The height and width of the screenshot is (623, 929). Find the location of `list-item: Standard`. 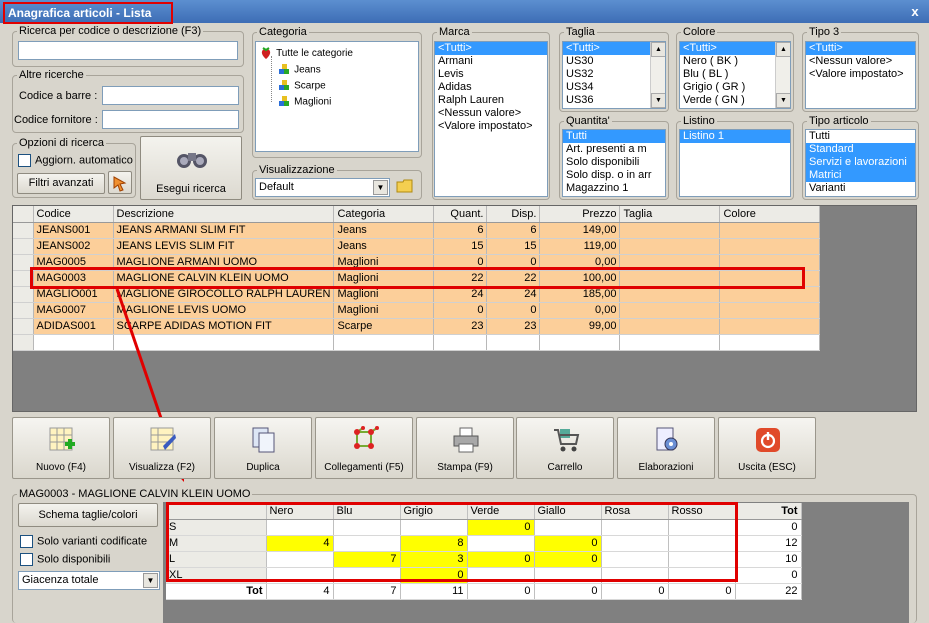

list-item: Standard is located at coordinates (860, 149).